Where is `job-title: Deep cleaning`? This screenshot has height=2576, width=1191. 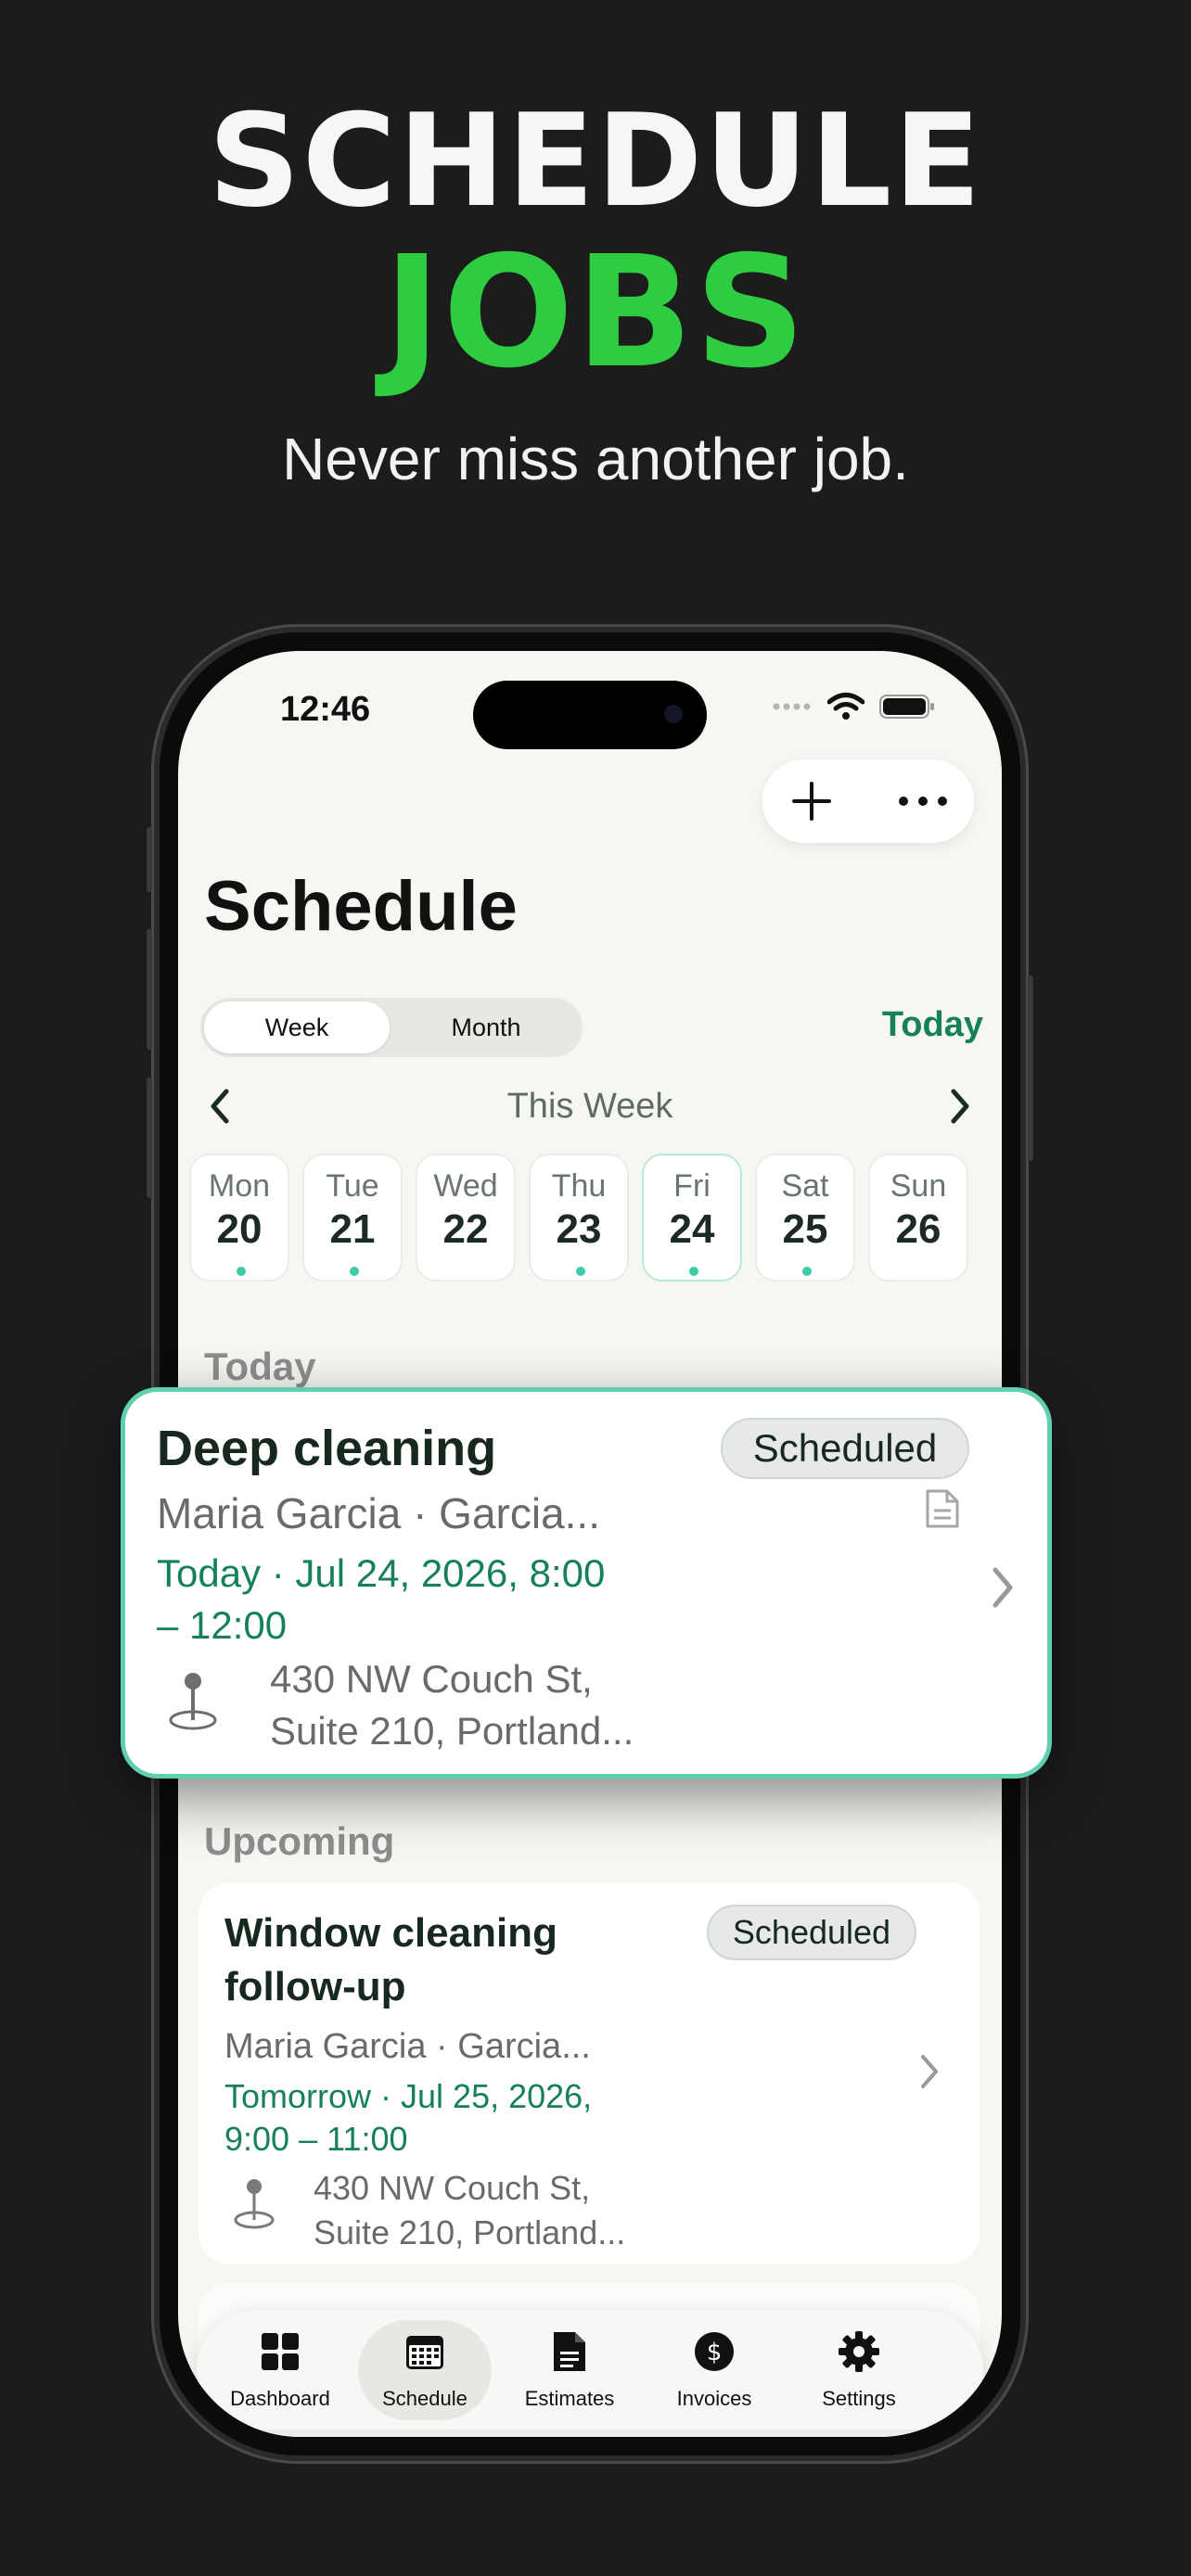 job-title: Deep cleaning is located at coordinates (327, 1448).